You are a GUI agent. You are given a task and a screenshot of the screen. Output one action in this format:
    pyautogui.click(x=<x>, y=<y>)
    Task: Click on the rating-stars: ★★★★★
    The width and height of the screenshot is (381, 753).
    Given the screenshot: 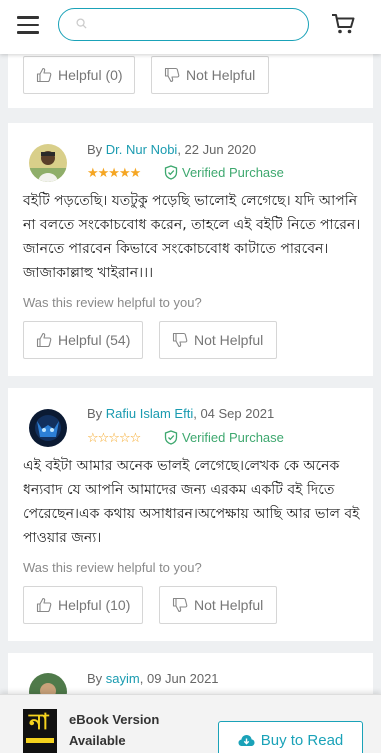 What is the action you would take?
    pyautogui.click(x=114, y=172)
    